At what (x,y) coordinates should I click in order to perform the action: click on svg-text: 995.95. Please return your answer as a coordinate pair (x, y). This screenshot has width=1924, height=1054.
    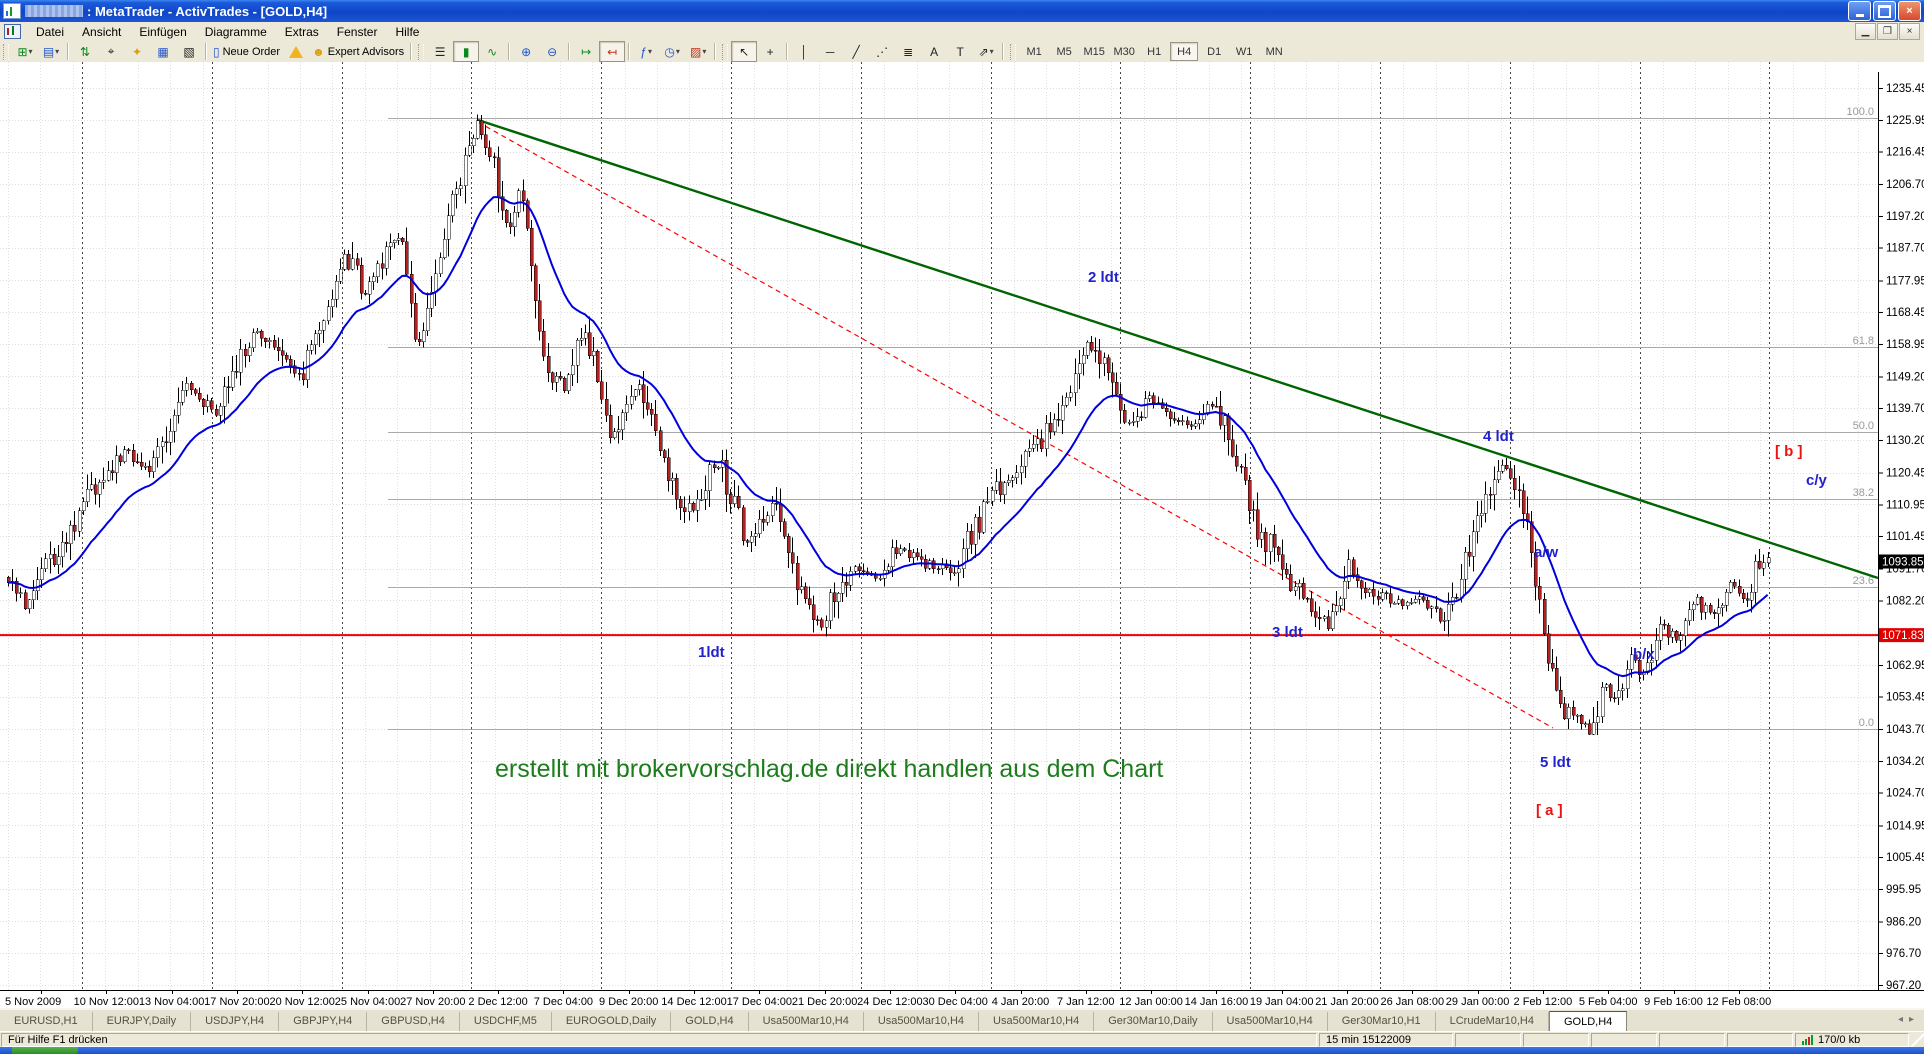
    Looking at the image, I should click on (1903, 890).